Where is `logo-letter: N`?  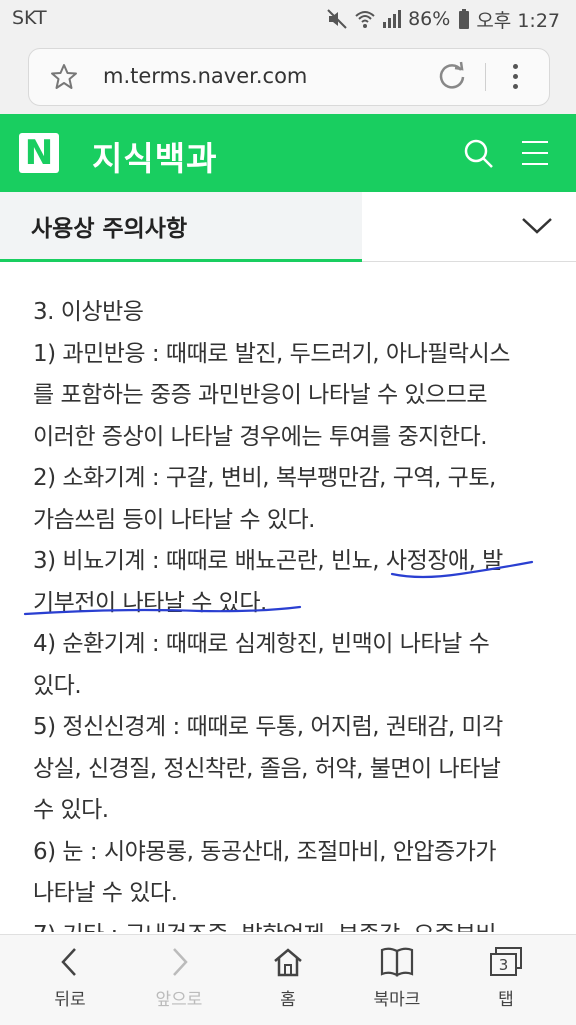 logo-letter: N is located at coordinates (39, 153).